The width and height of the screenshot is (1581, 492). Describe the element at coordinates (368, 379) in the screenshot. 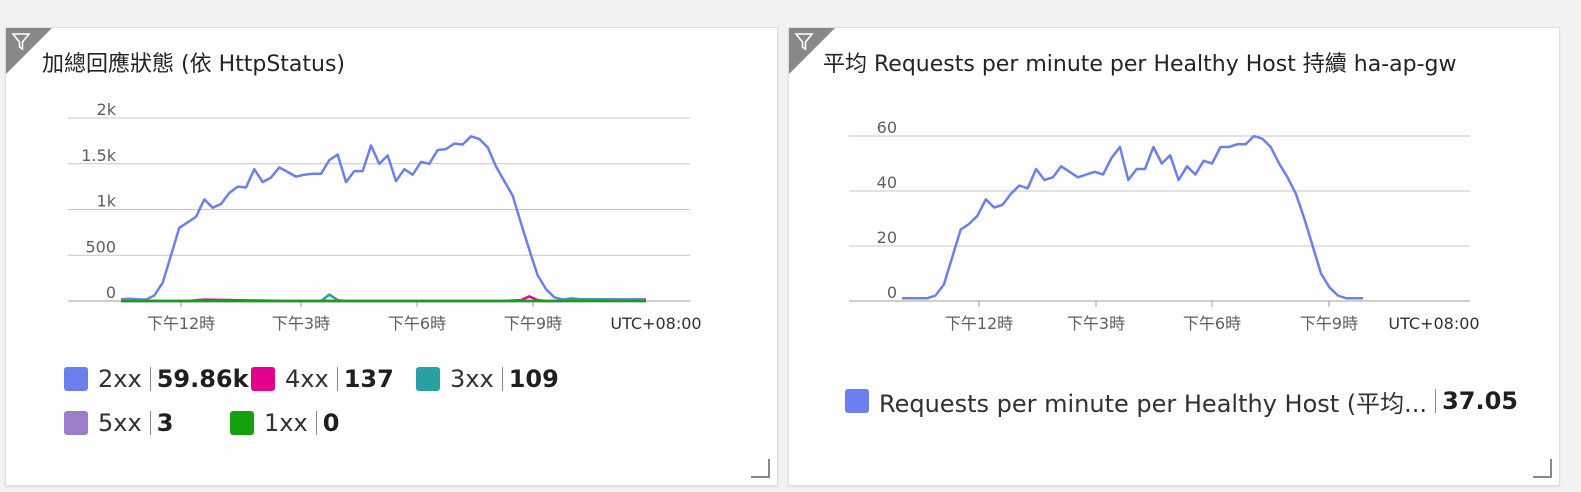

I see `legend-value: 137` at that location.